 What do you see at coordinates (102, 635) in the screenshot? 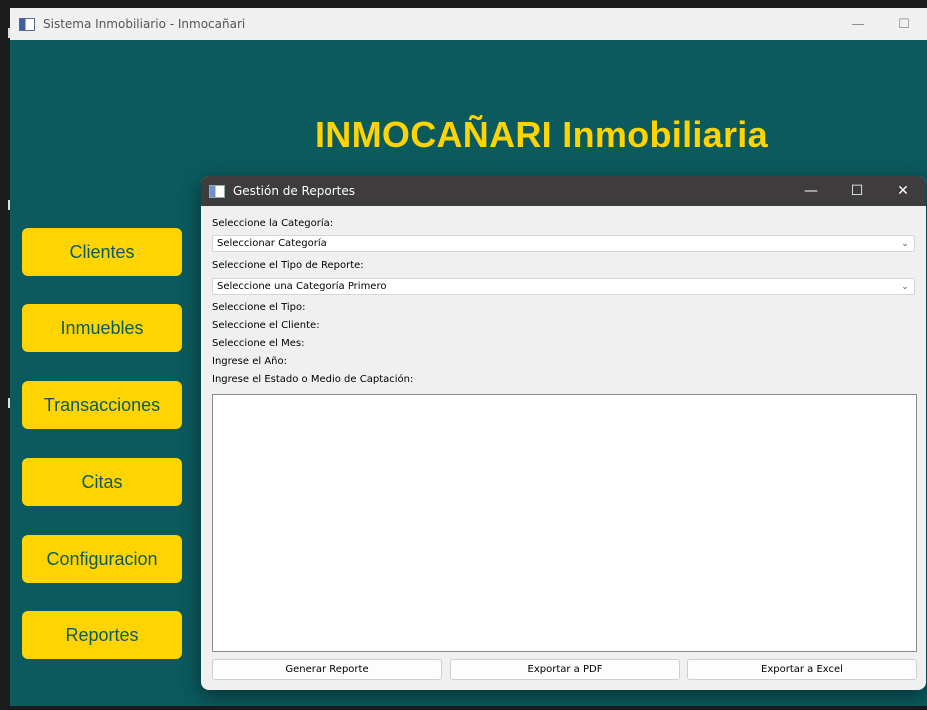
I see `nav-button-reportes: Reportes` at bounding box center [102, 635].